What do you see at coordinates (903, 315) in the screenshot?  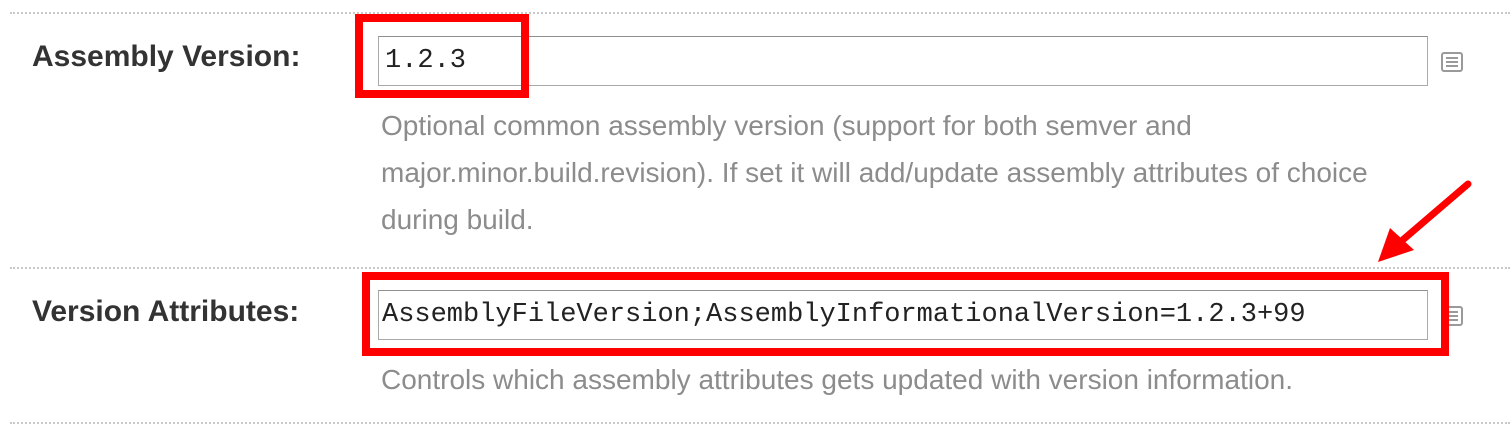 I see `version-attributes-input` at bounding box center [903, 315].